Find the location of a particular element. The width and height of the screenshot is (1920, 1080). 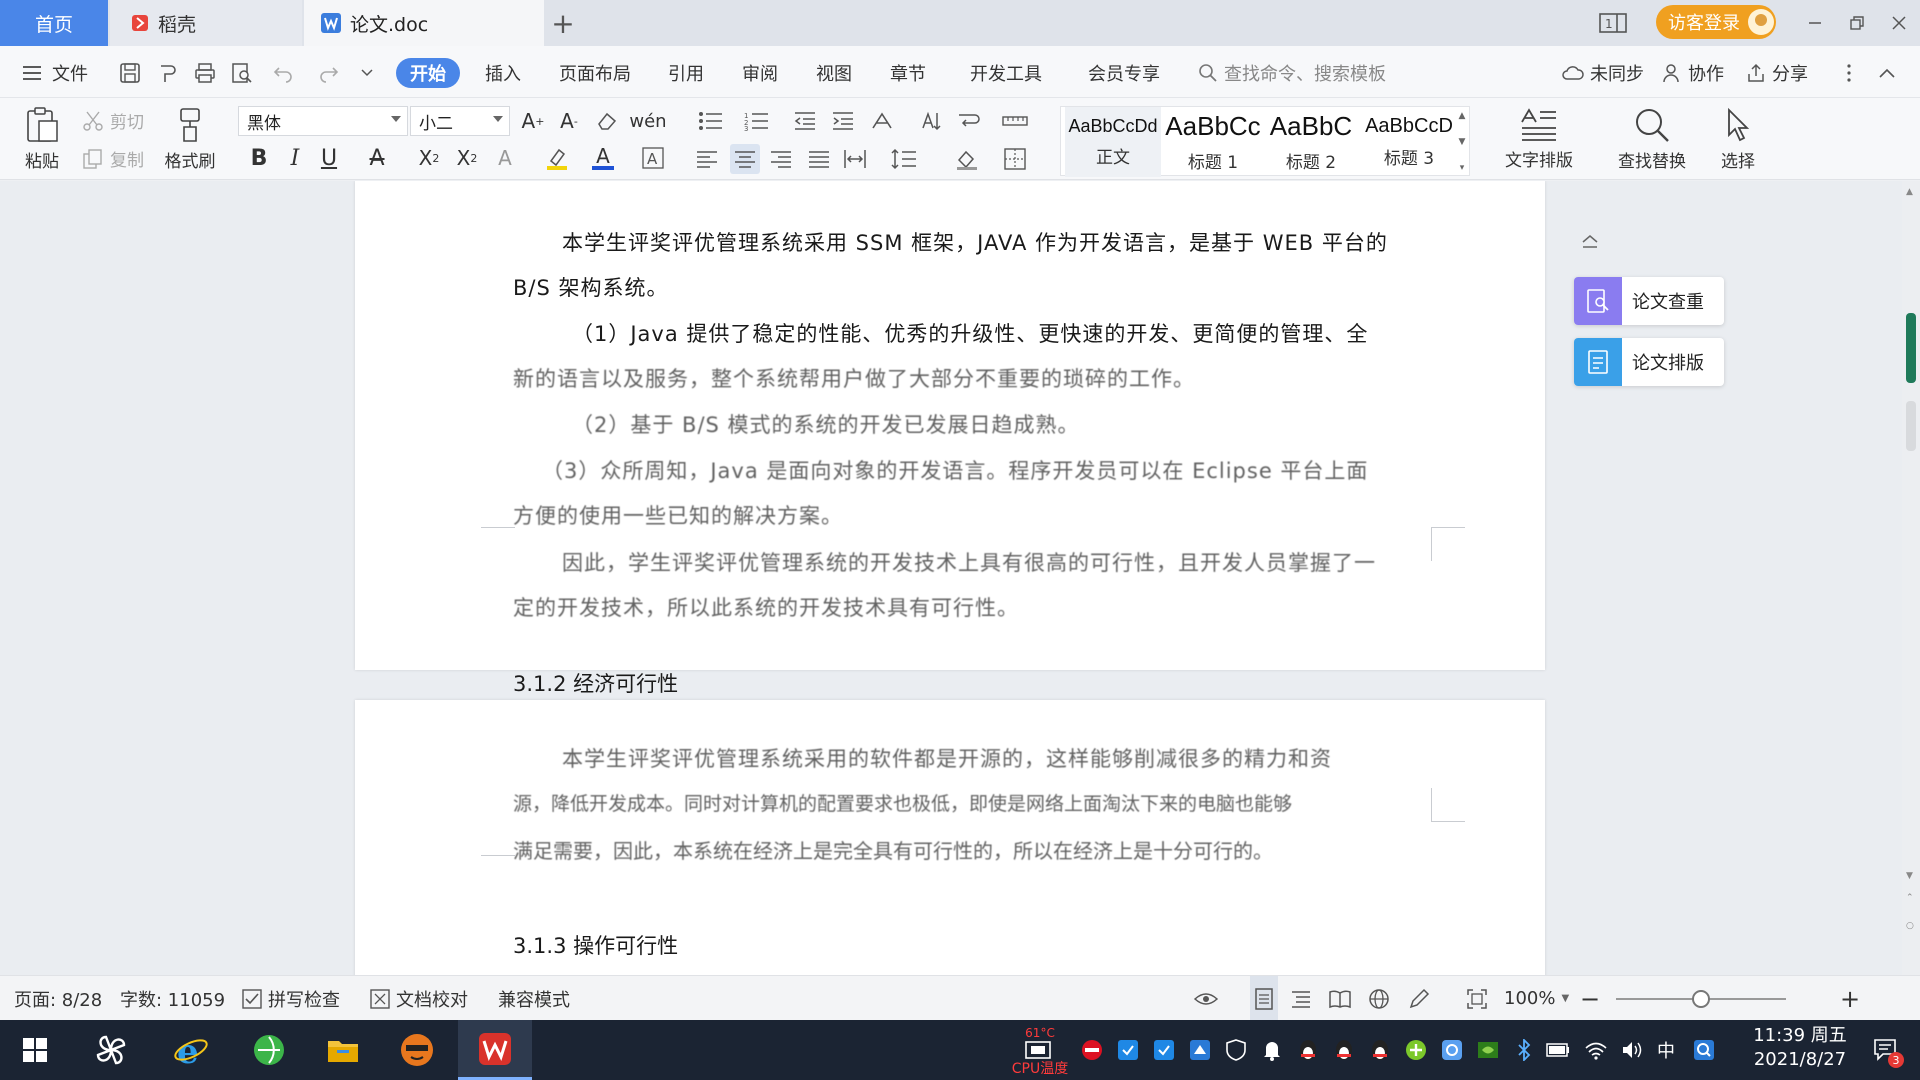

font-name-select: 黑体 is located at coordinates (323, 121).